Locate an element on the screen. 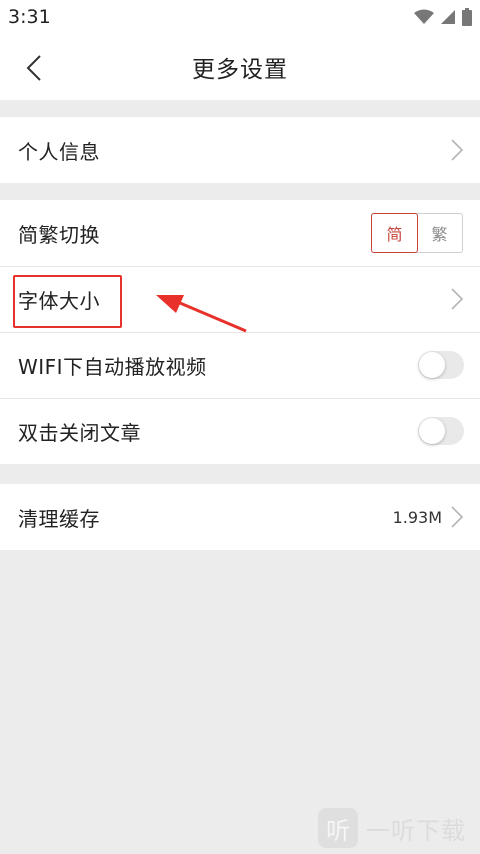 Image resolution: width=480 pixels, height=854 pixels. traditional-option: 繁 is located at coordinates (439, 233).